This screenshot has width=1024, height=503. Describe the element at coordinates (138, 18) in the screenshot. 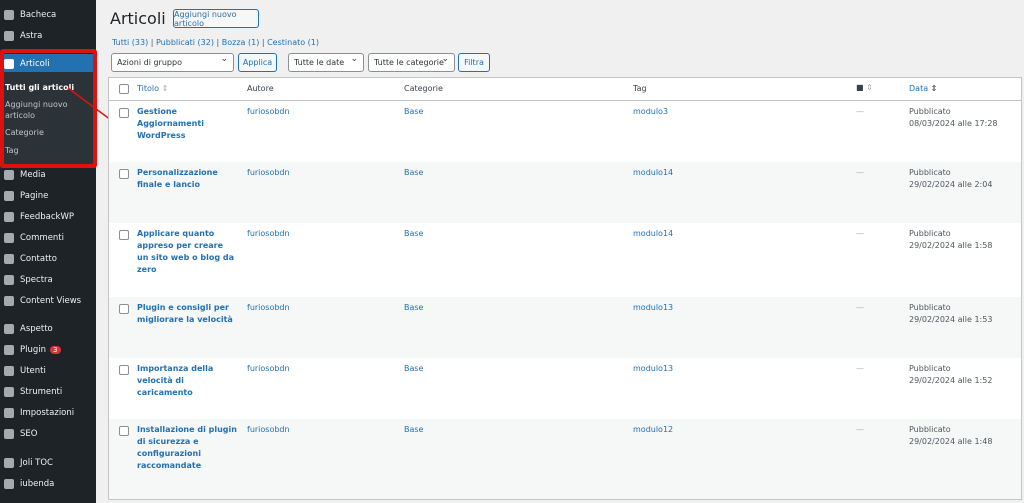

I see `page-title: Articoli` at that location.